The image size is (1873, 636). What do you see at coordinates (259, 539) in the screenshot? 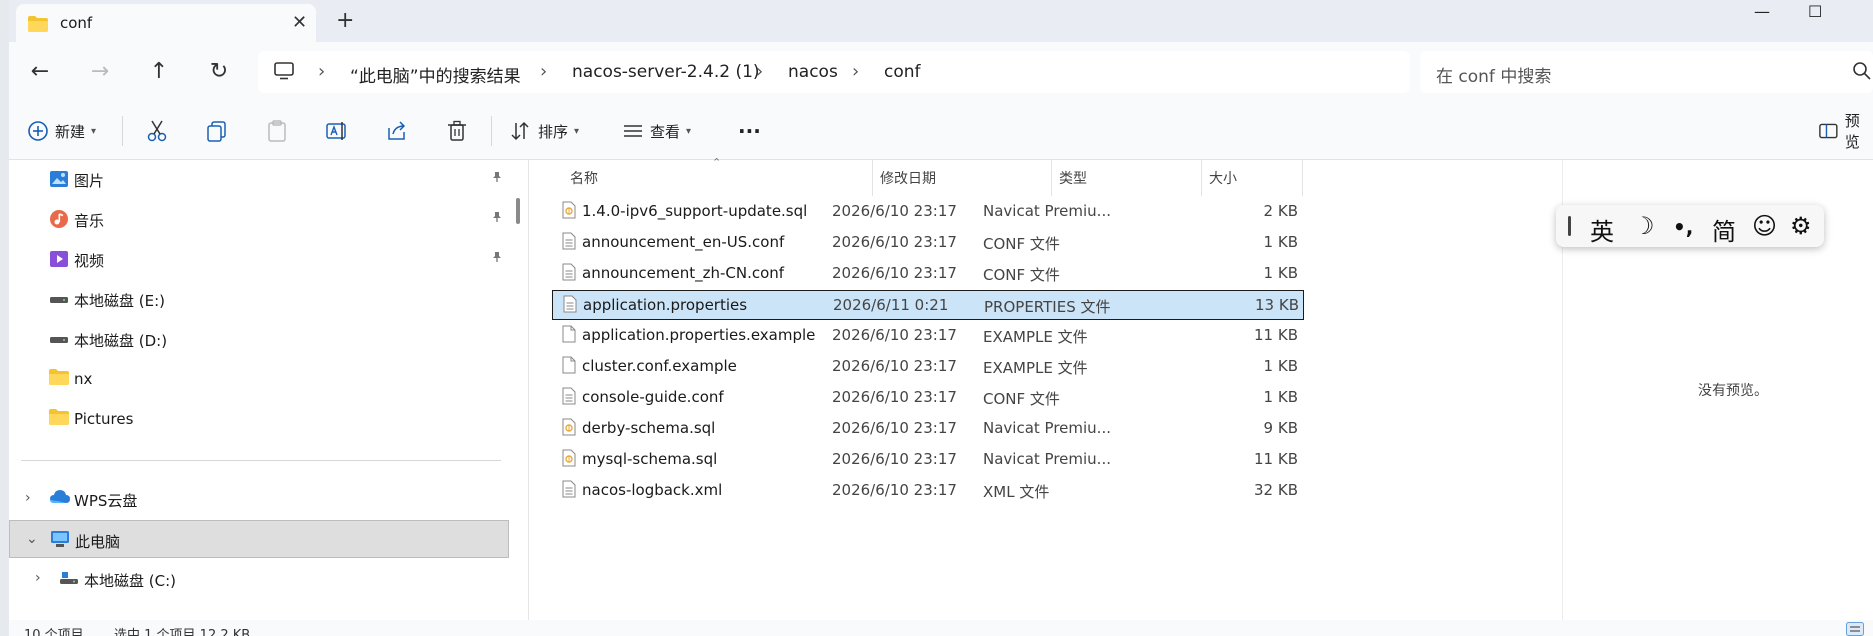
I see `sidebar-item-this-pc: ⌄ 此电脑` at bounding box center [259, 539].